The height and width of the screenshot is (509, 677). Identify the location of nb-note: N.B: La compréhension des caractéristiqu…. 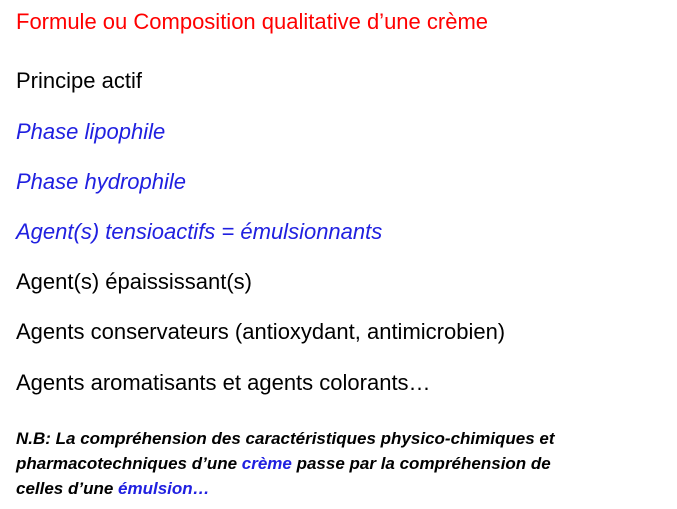
(341, 463).